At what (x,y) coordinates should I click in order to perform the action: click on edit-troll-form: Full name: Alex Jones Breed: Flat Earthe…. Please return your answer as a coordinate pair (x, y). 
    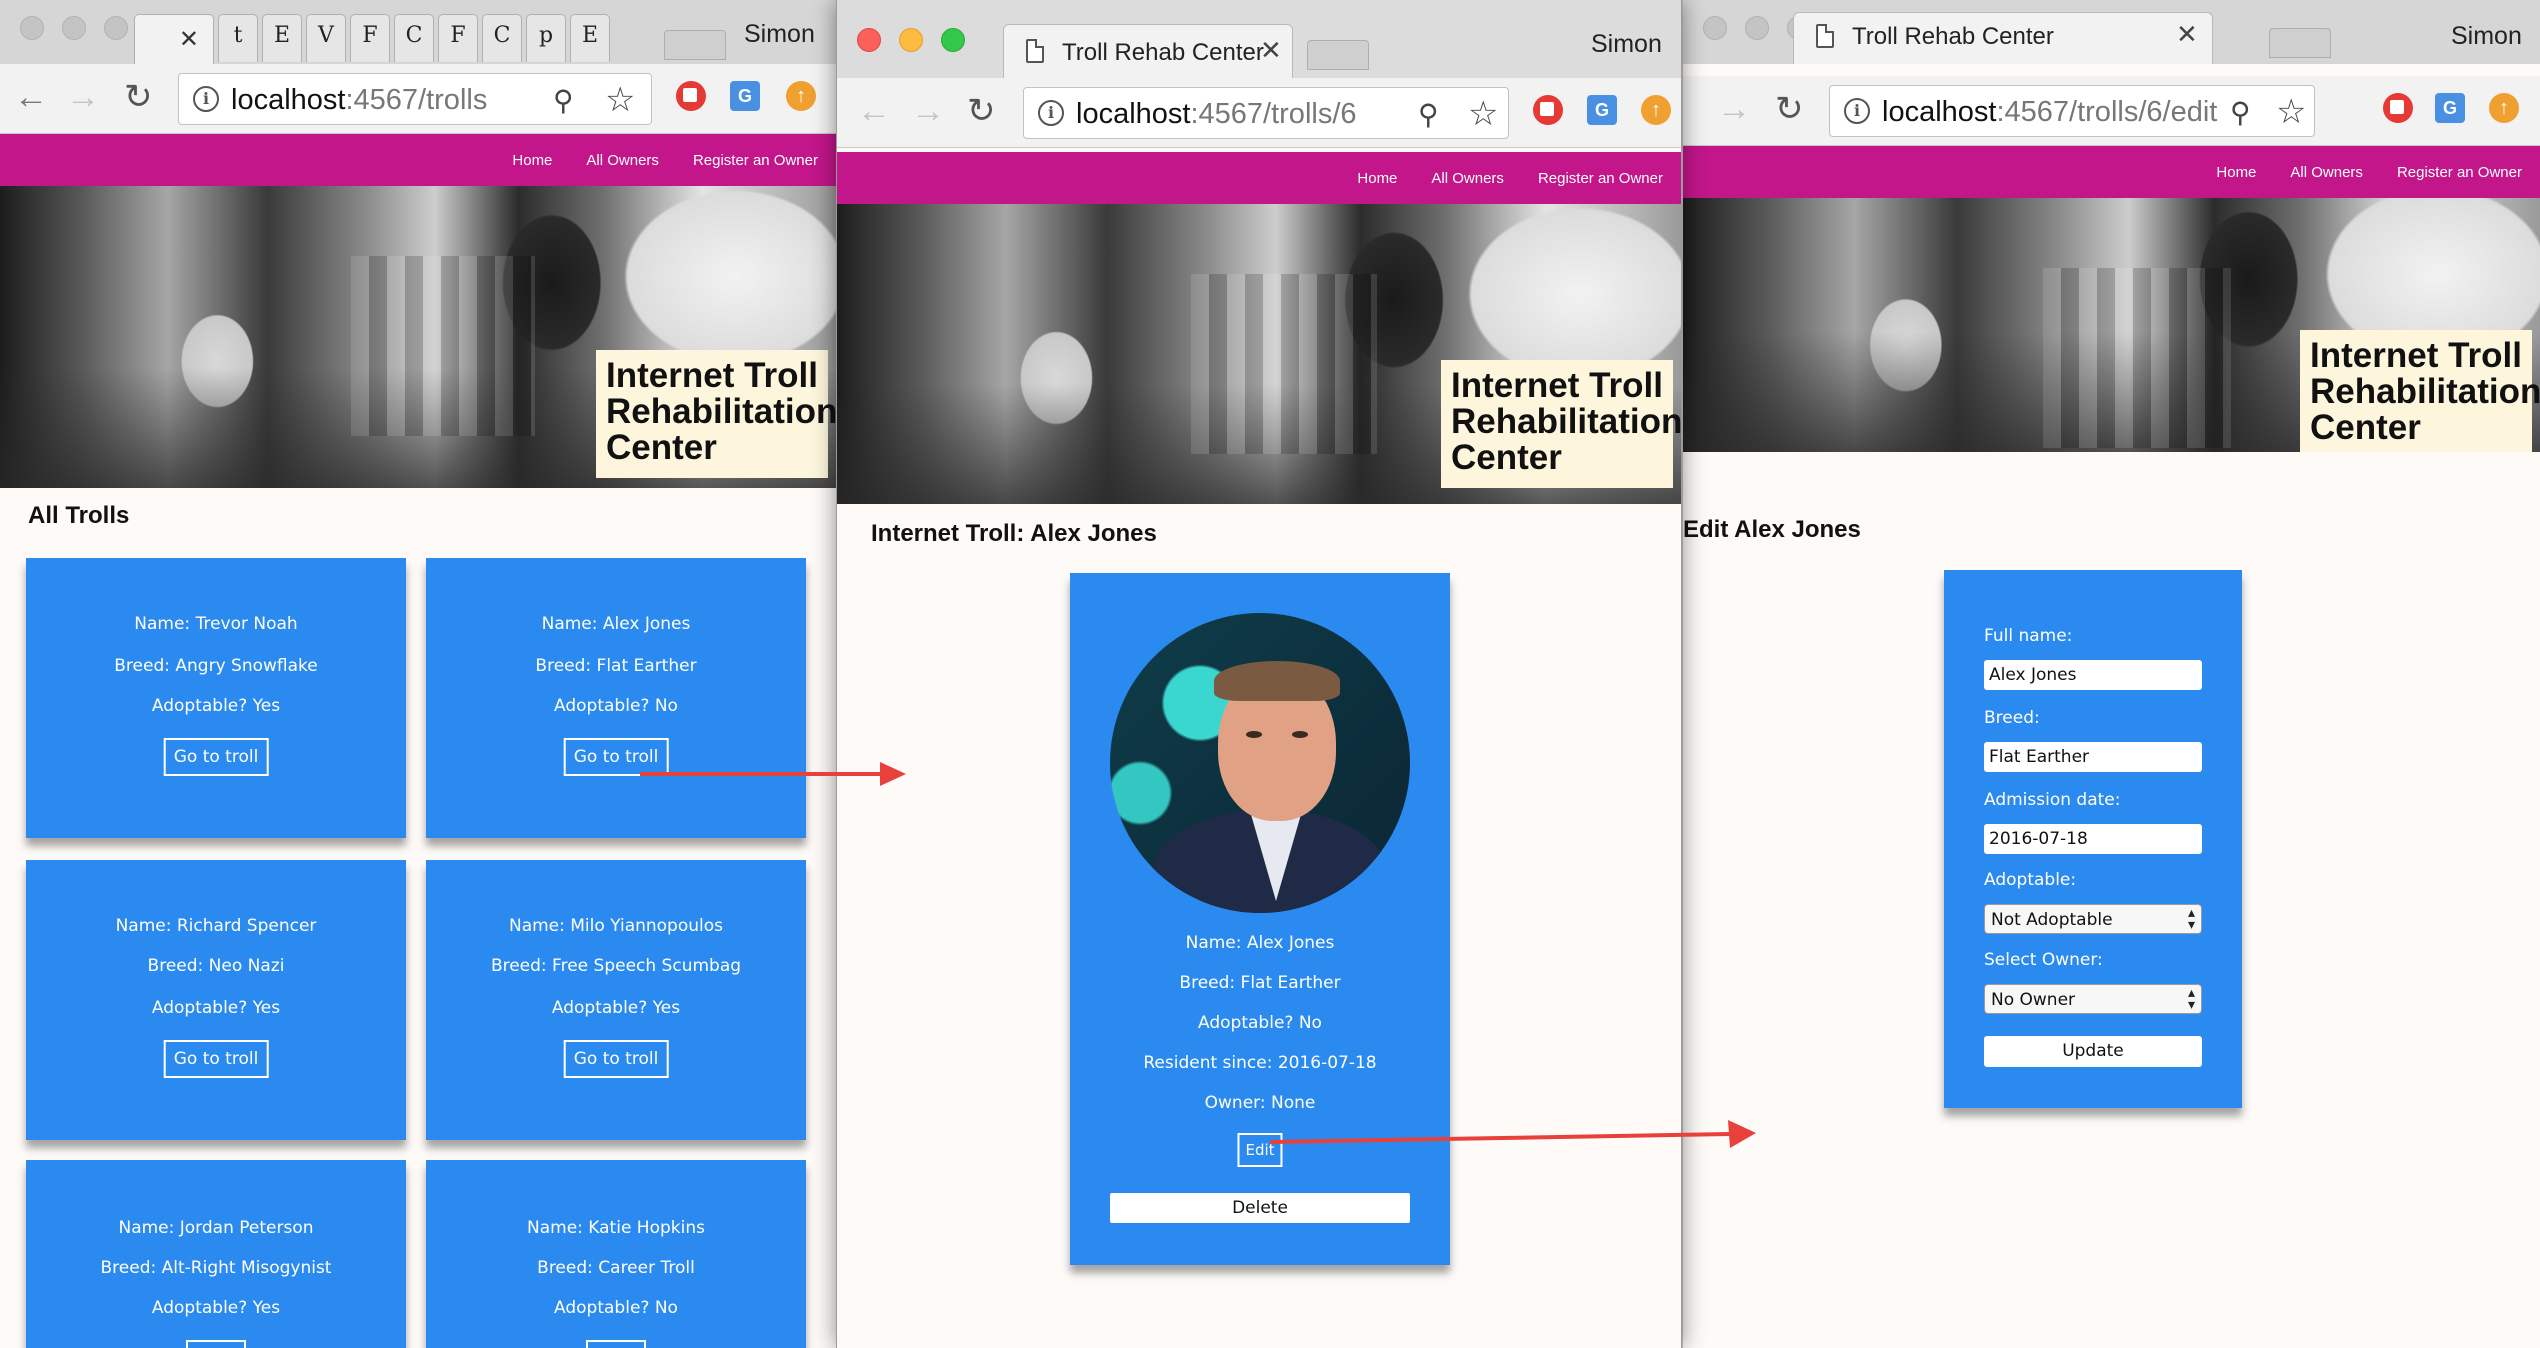
    Looking at the image, I should click on (2093, 839).